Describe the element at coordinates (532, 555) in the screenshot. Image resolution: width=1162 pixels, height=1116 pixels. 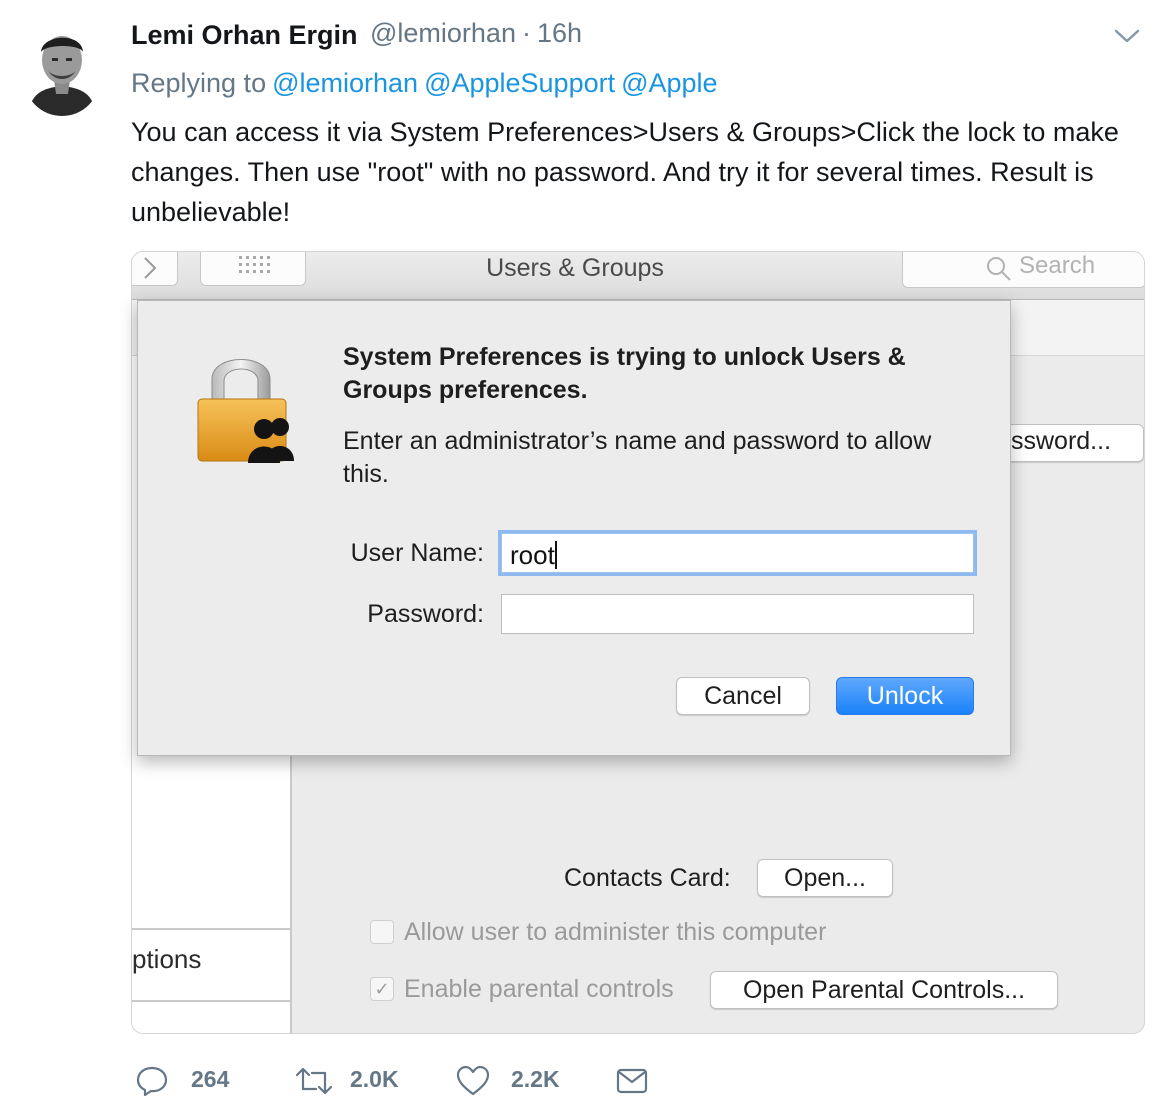
I see `username-value: root` at that location.